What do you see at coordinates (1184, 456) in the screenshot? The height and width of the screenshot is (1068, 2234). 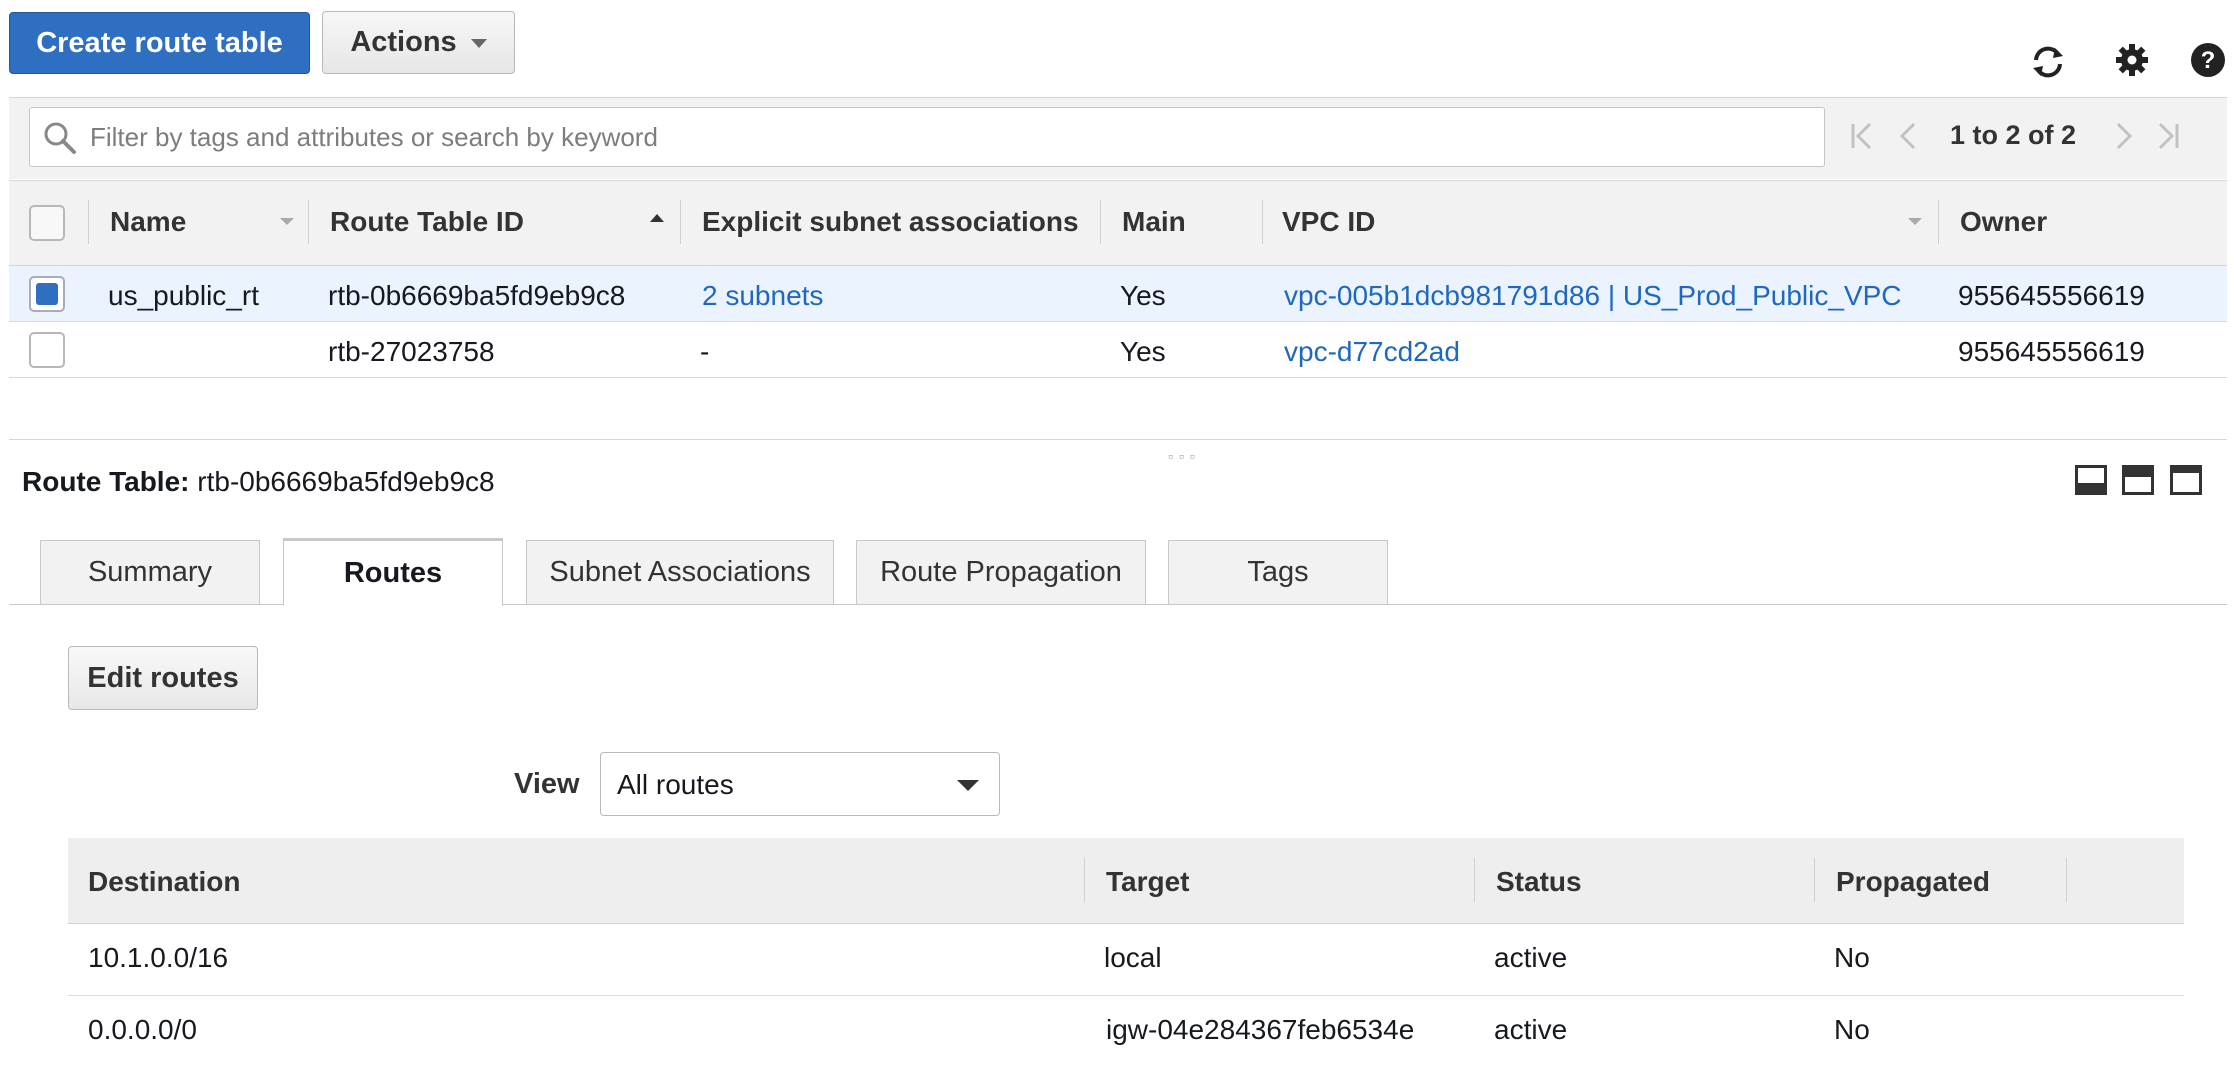 I see `resize-grip-icon: ▫▫▫` at bounding box center [1184, 456].